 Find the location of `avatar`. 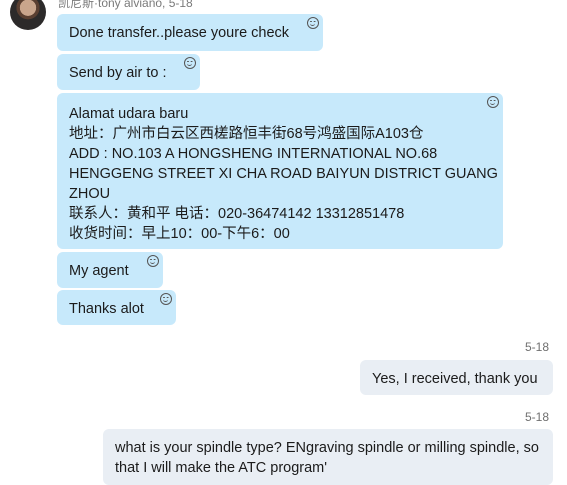

avatar is located at coordinates (28, 15).